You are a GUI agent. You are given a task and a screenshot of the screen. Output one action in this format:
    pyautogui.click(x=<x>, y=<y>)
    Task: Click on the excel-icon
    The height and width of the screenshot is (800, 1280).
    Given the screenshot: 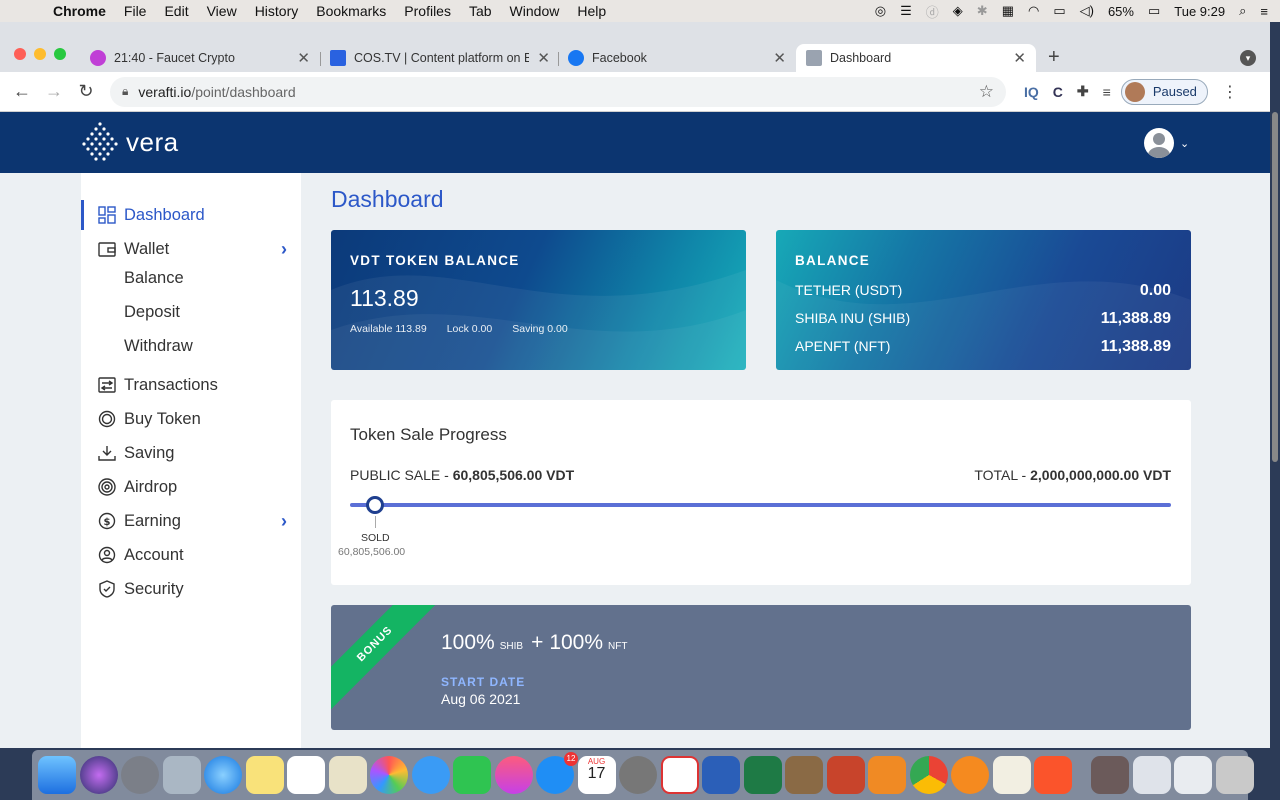 What is the action you would take?
    pyautogui.click(x=762, y=775)
    